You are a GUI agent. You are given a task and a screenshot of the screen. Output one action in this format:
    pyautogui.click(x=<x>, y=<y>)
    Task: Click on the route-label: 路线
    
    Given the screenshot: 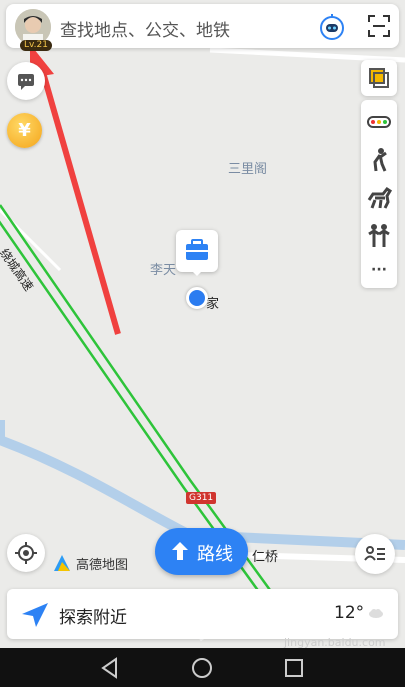 What is the action you would take?
    pyautogui.click(x=215, y=554)
    